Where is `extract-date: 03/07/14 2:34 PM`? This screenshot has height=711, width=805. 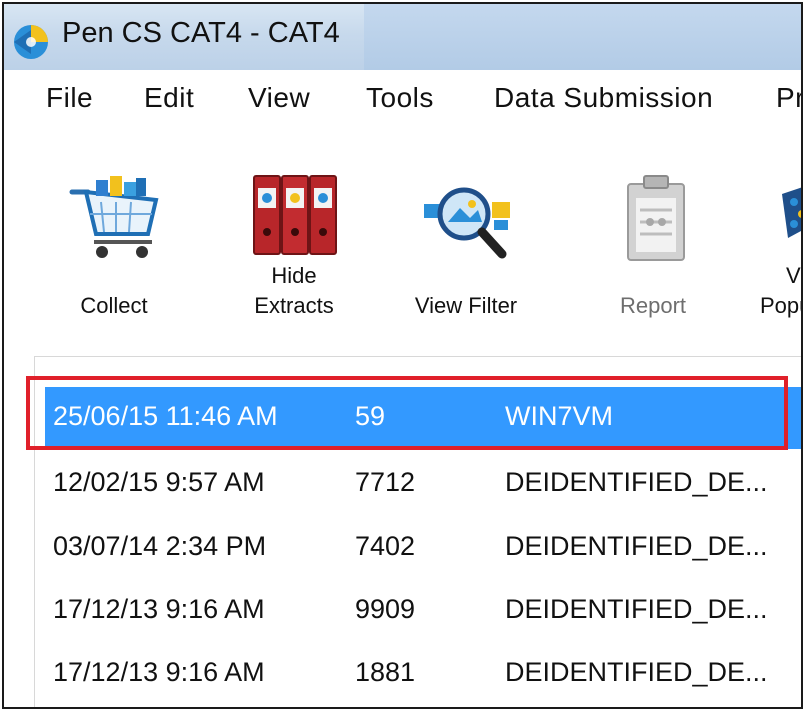
extract-date: 03/07/14 2:34 PM is located at coordinates (160, 546).